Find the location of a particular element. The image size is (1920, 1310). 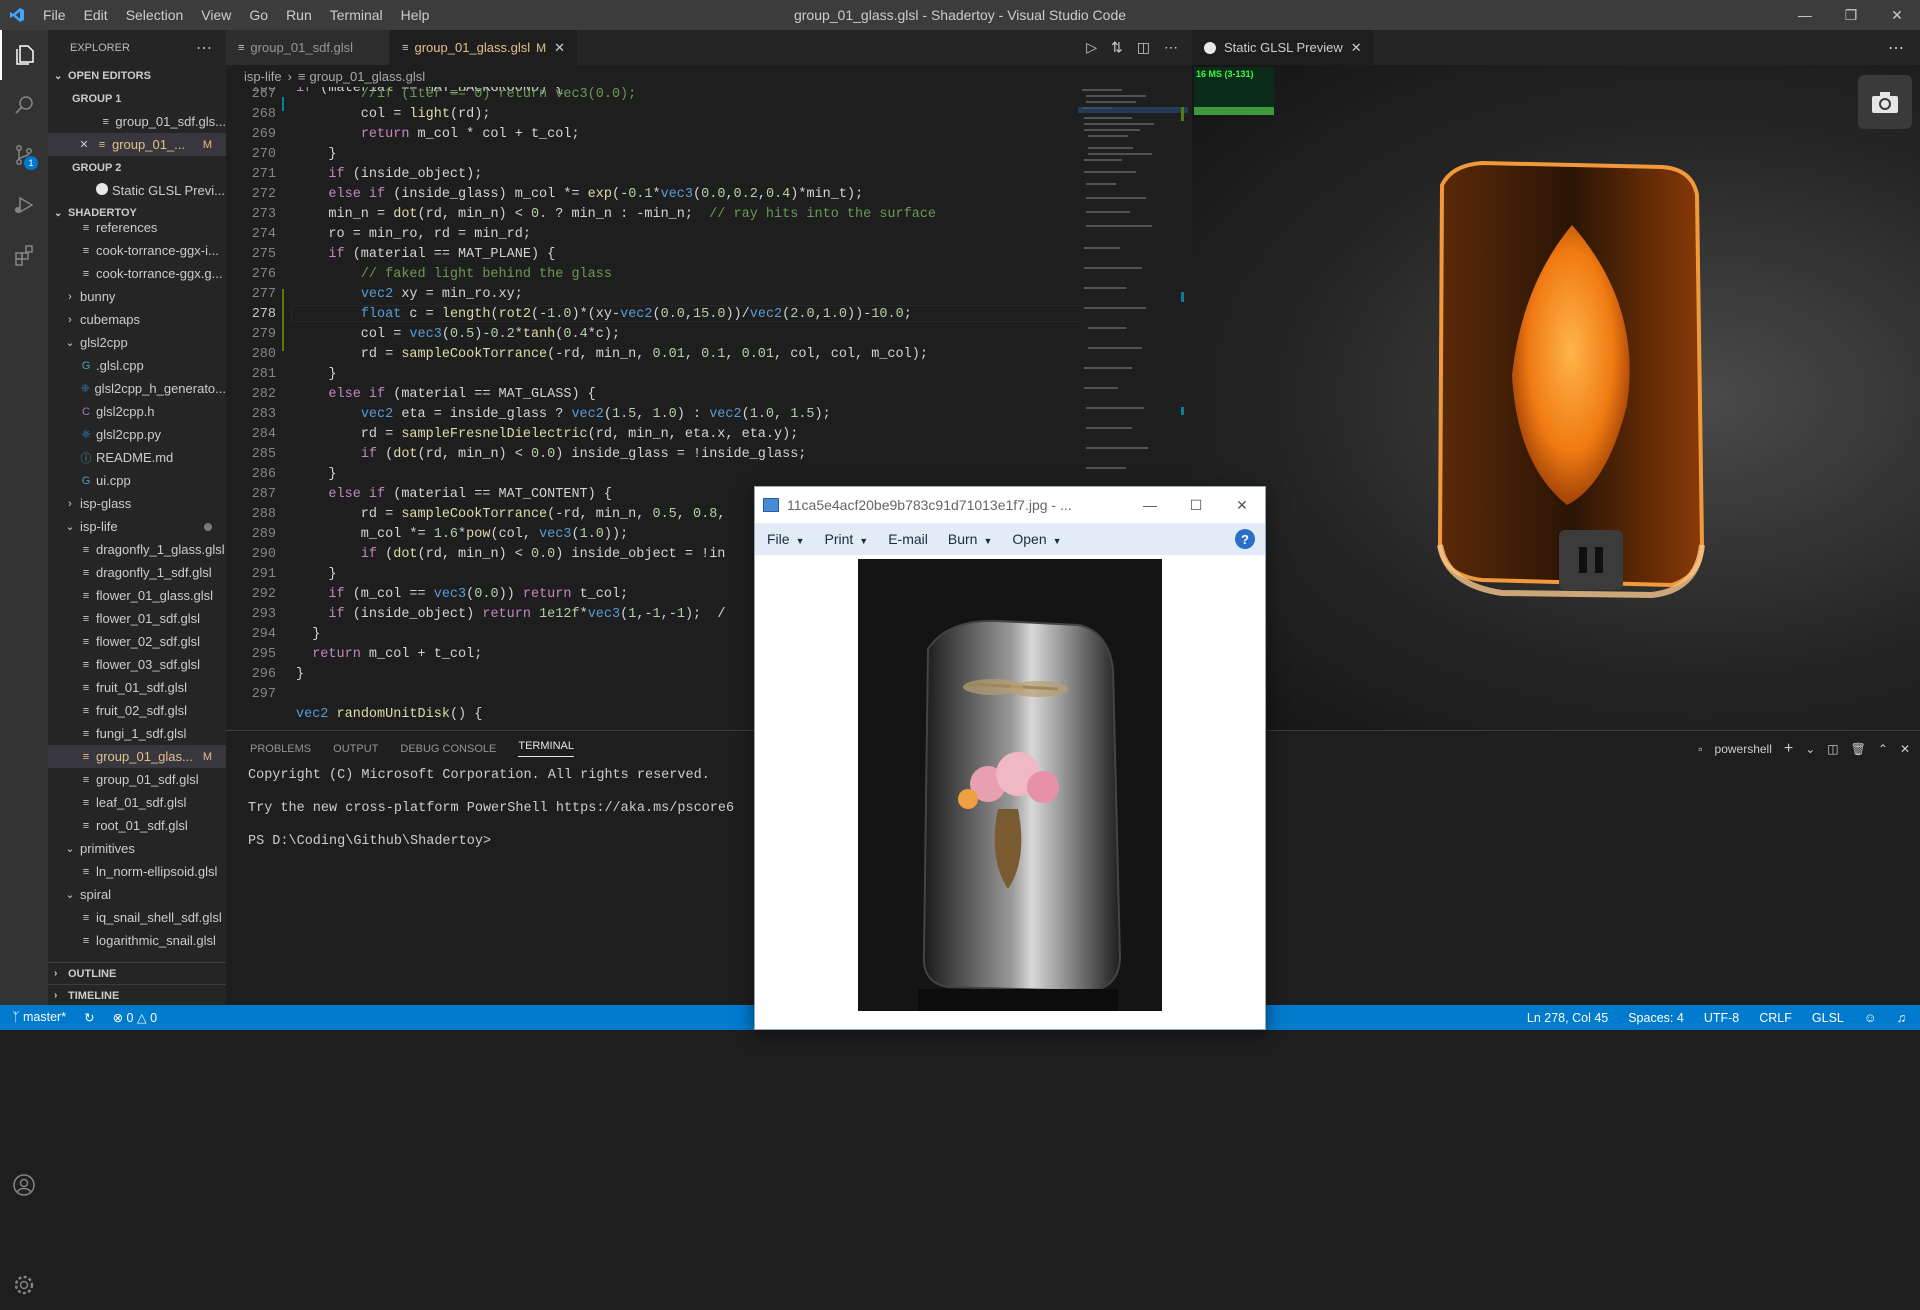

viewer-menu-file: File ▼ is located at coordinates (785, 539).